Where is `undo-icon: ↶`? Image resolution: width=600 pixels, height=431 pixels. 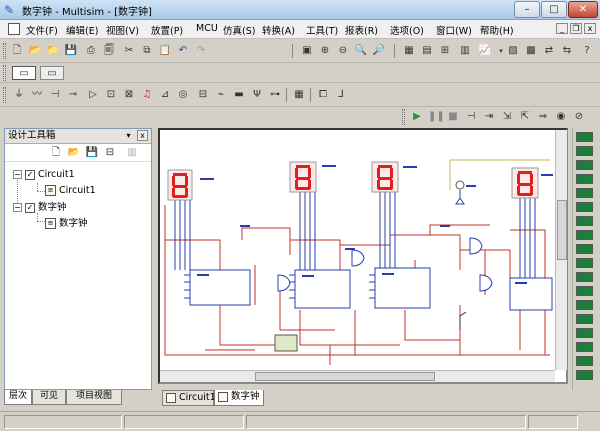
undo-icon: ↶ is located at coordinates (183, 51).